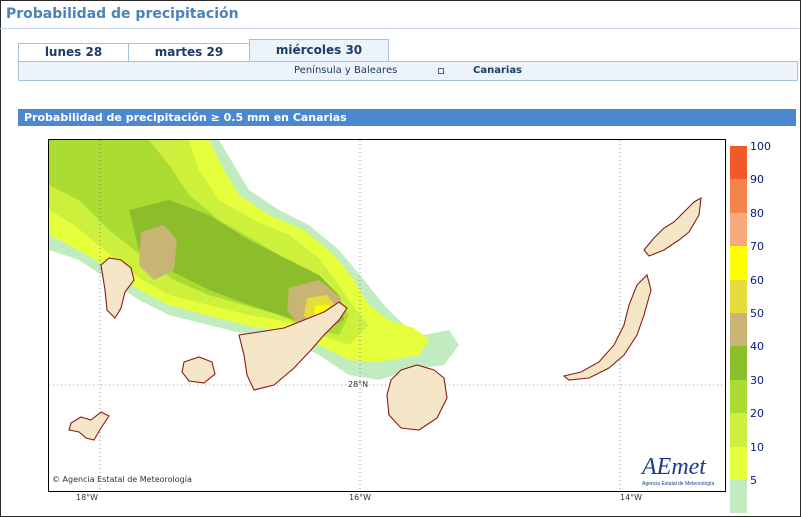 Image resolution: width=801 pixels, height=517 pixels. I want to click on aemet-logo: AEmet Agencia Estatal de Meteorología, so click(677, 470).